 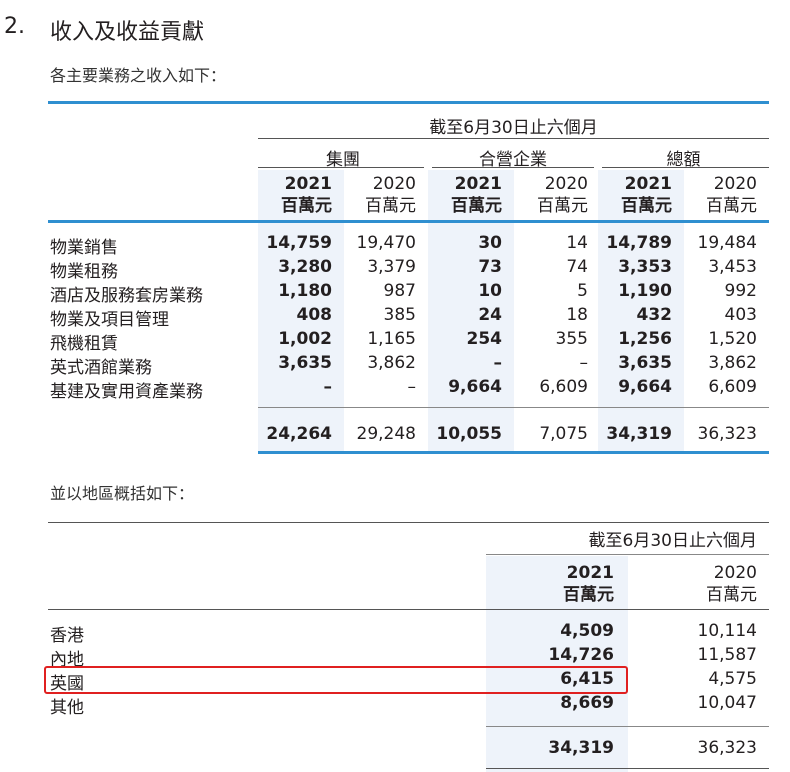 What do you see at coordinates (101, 368) in the screenshot?
I see `table1-row-label: 英式酒館業務` at bounding box center [101, 368].